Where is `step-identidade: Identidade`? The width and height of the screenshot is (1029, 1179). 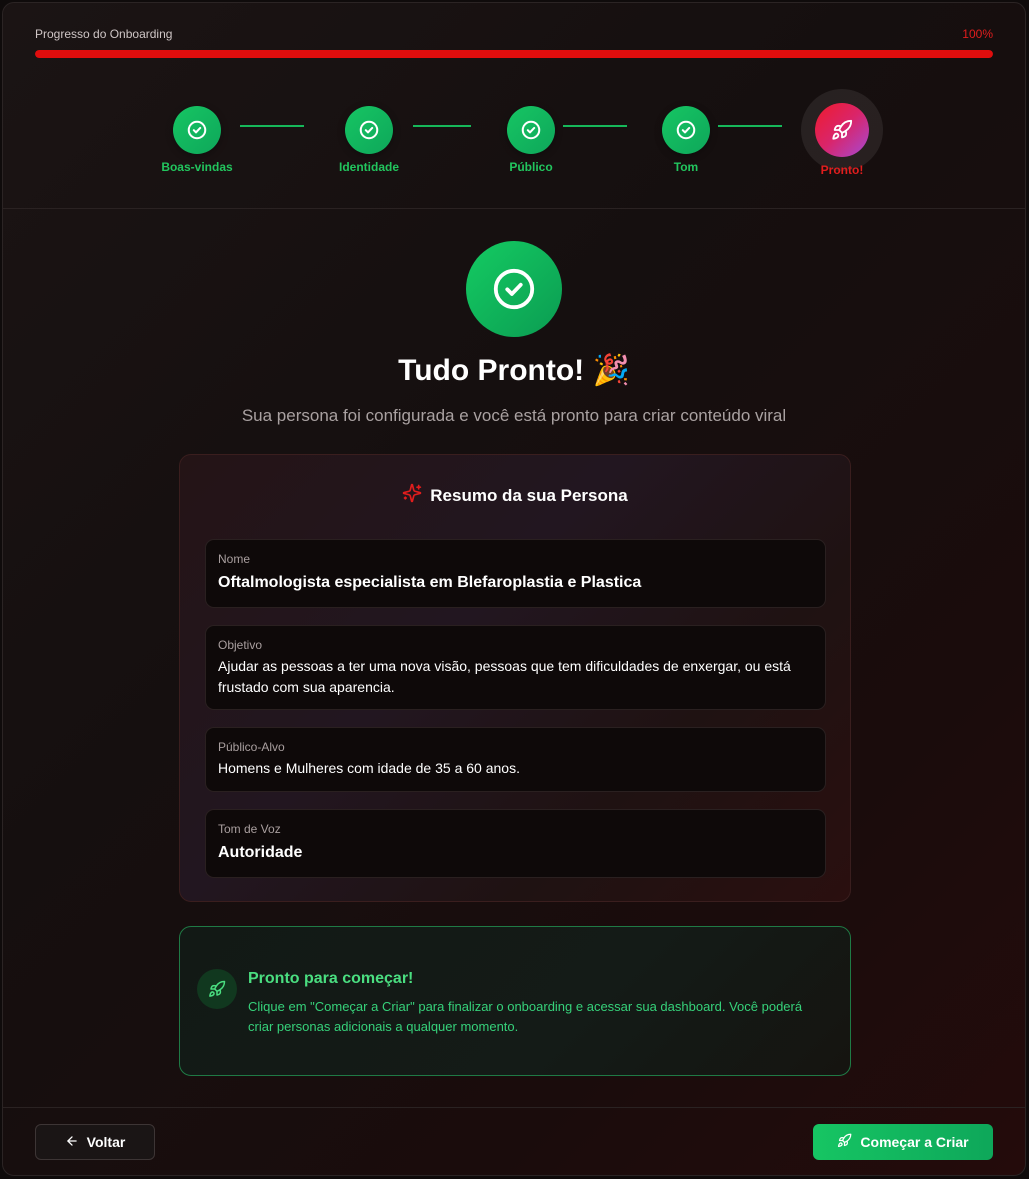
step-identidade: Identidade is located at coordinates (369, 140).